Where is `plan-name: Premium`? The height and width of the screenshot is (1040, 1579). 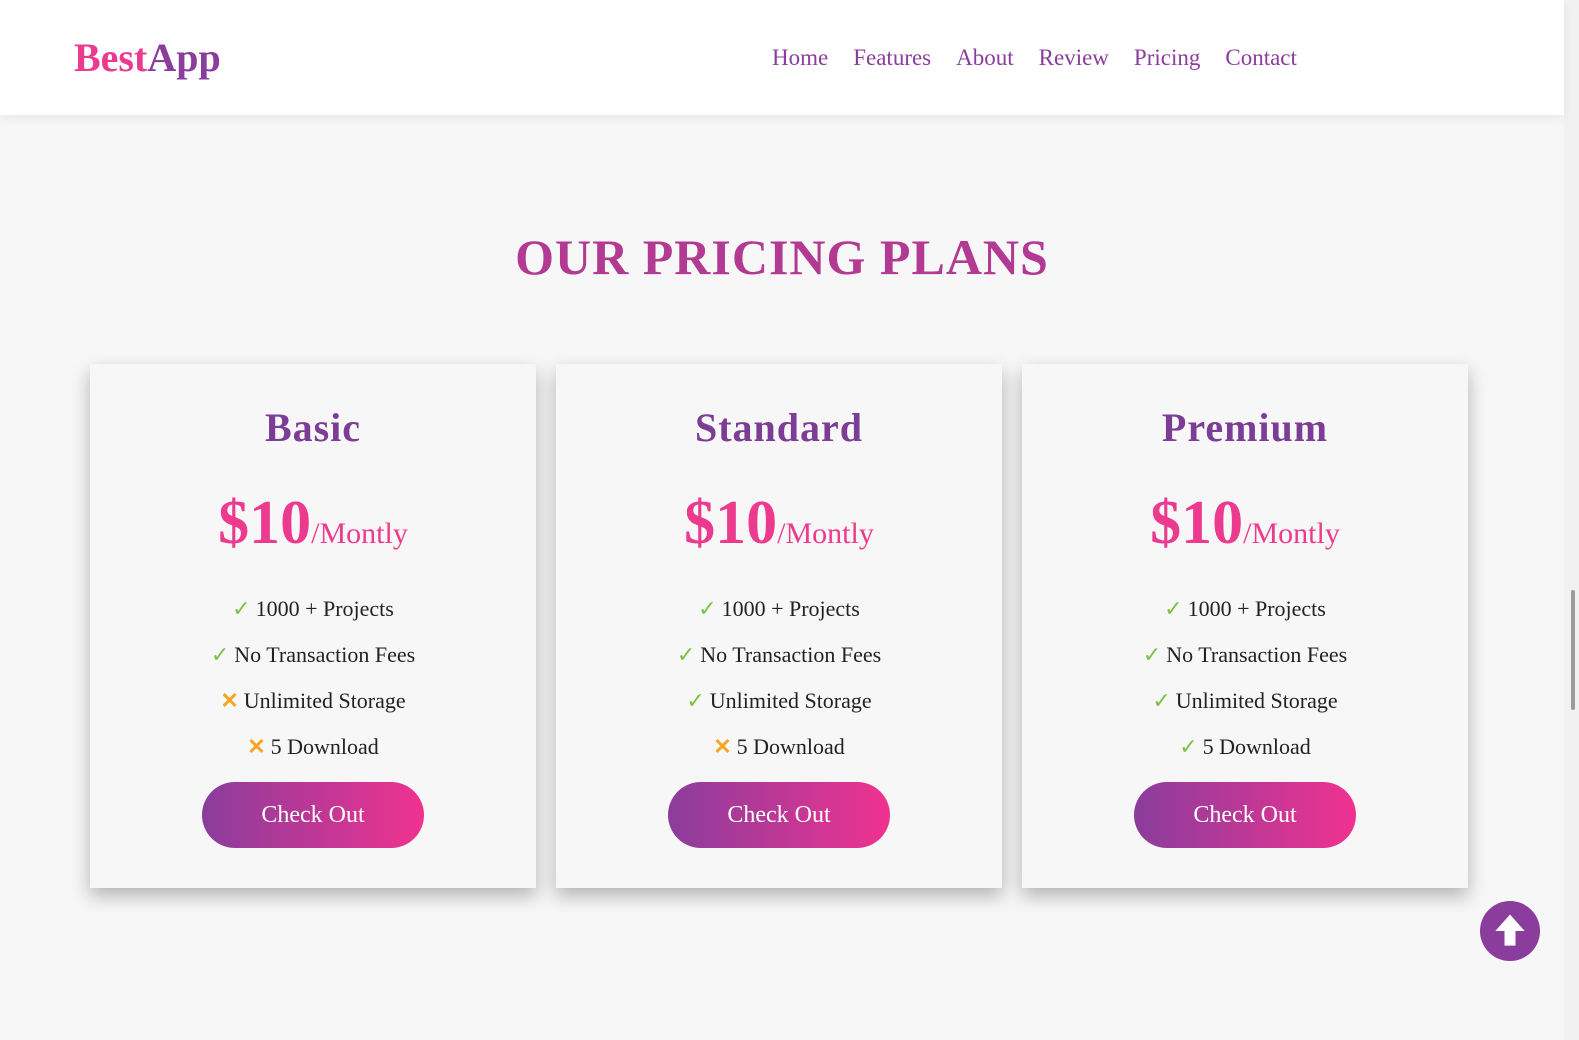 plan-name: Premium is located at coordinates (1245, 427).